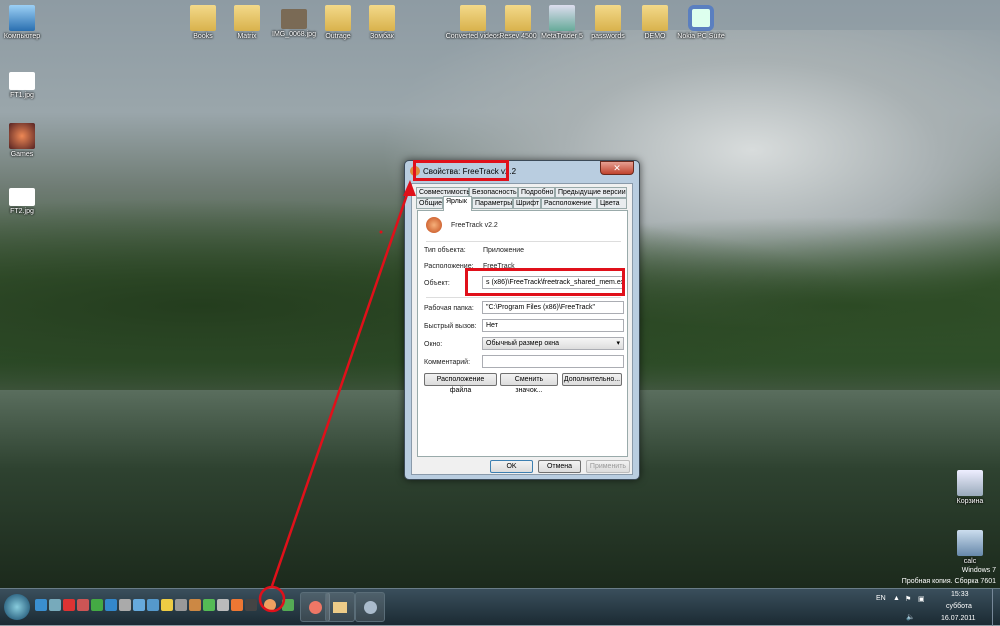  What do you see at coordinates (896, 598) in the screenshot?
I see `show-hidden-icons: ▲` at bounding box center [896, 598].